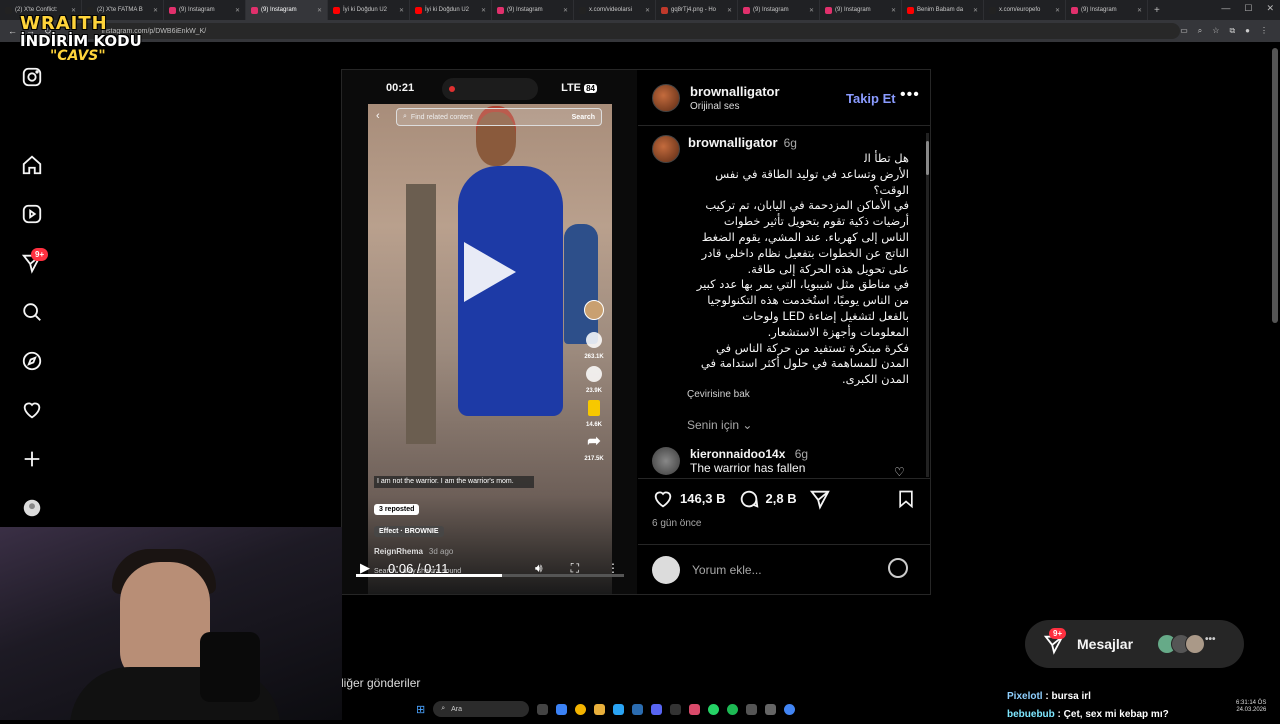  I want to click on emoji-icon, so click(898, 568).